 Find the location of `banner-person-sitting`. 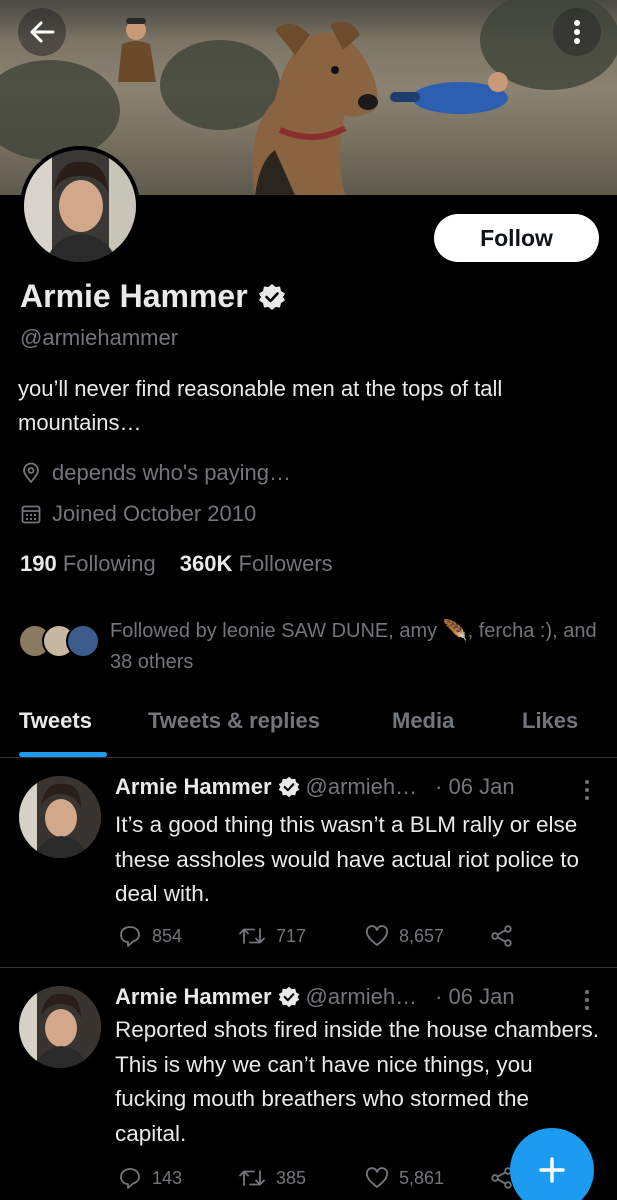

banner-person-sitting is located at coordinates (137, 50).